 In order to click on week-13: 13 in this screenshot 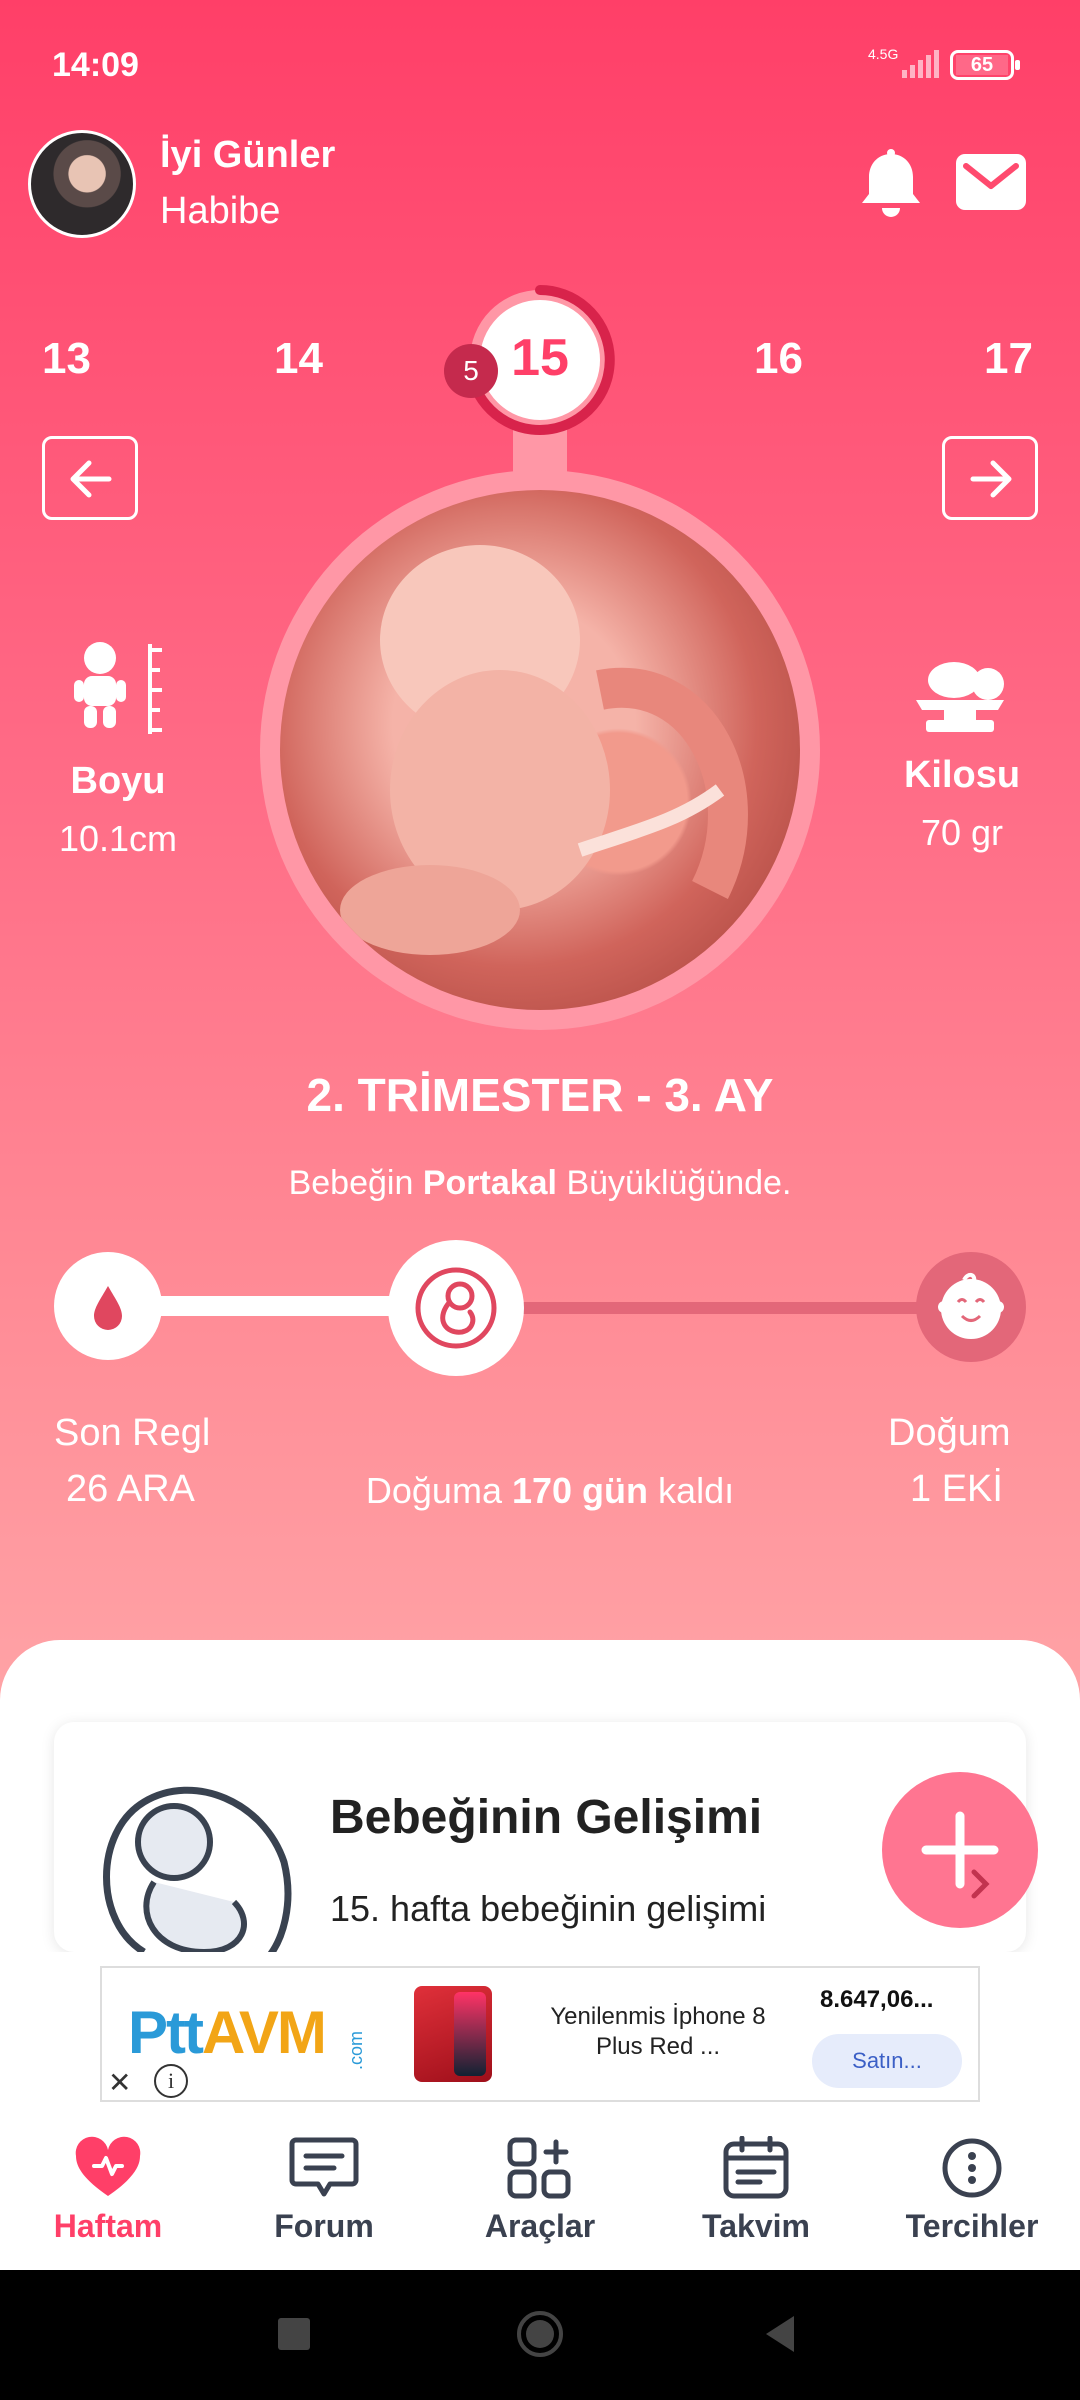, I will do `click(66, 359)`.